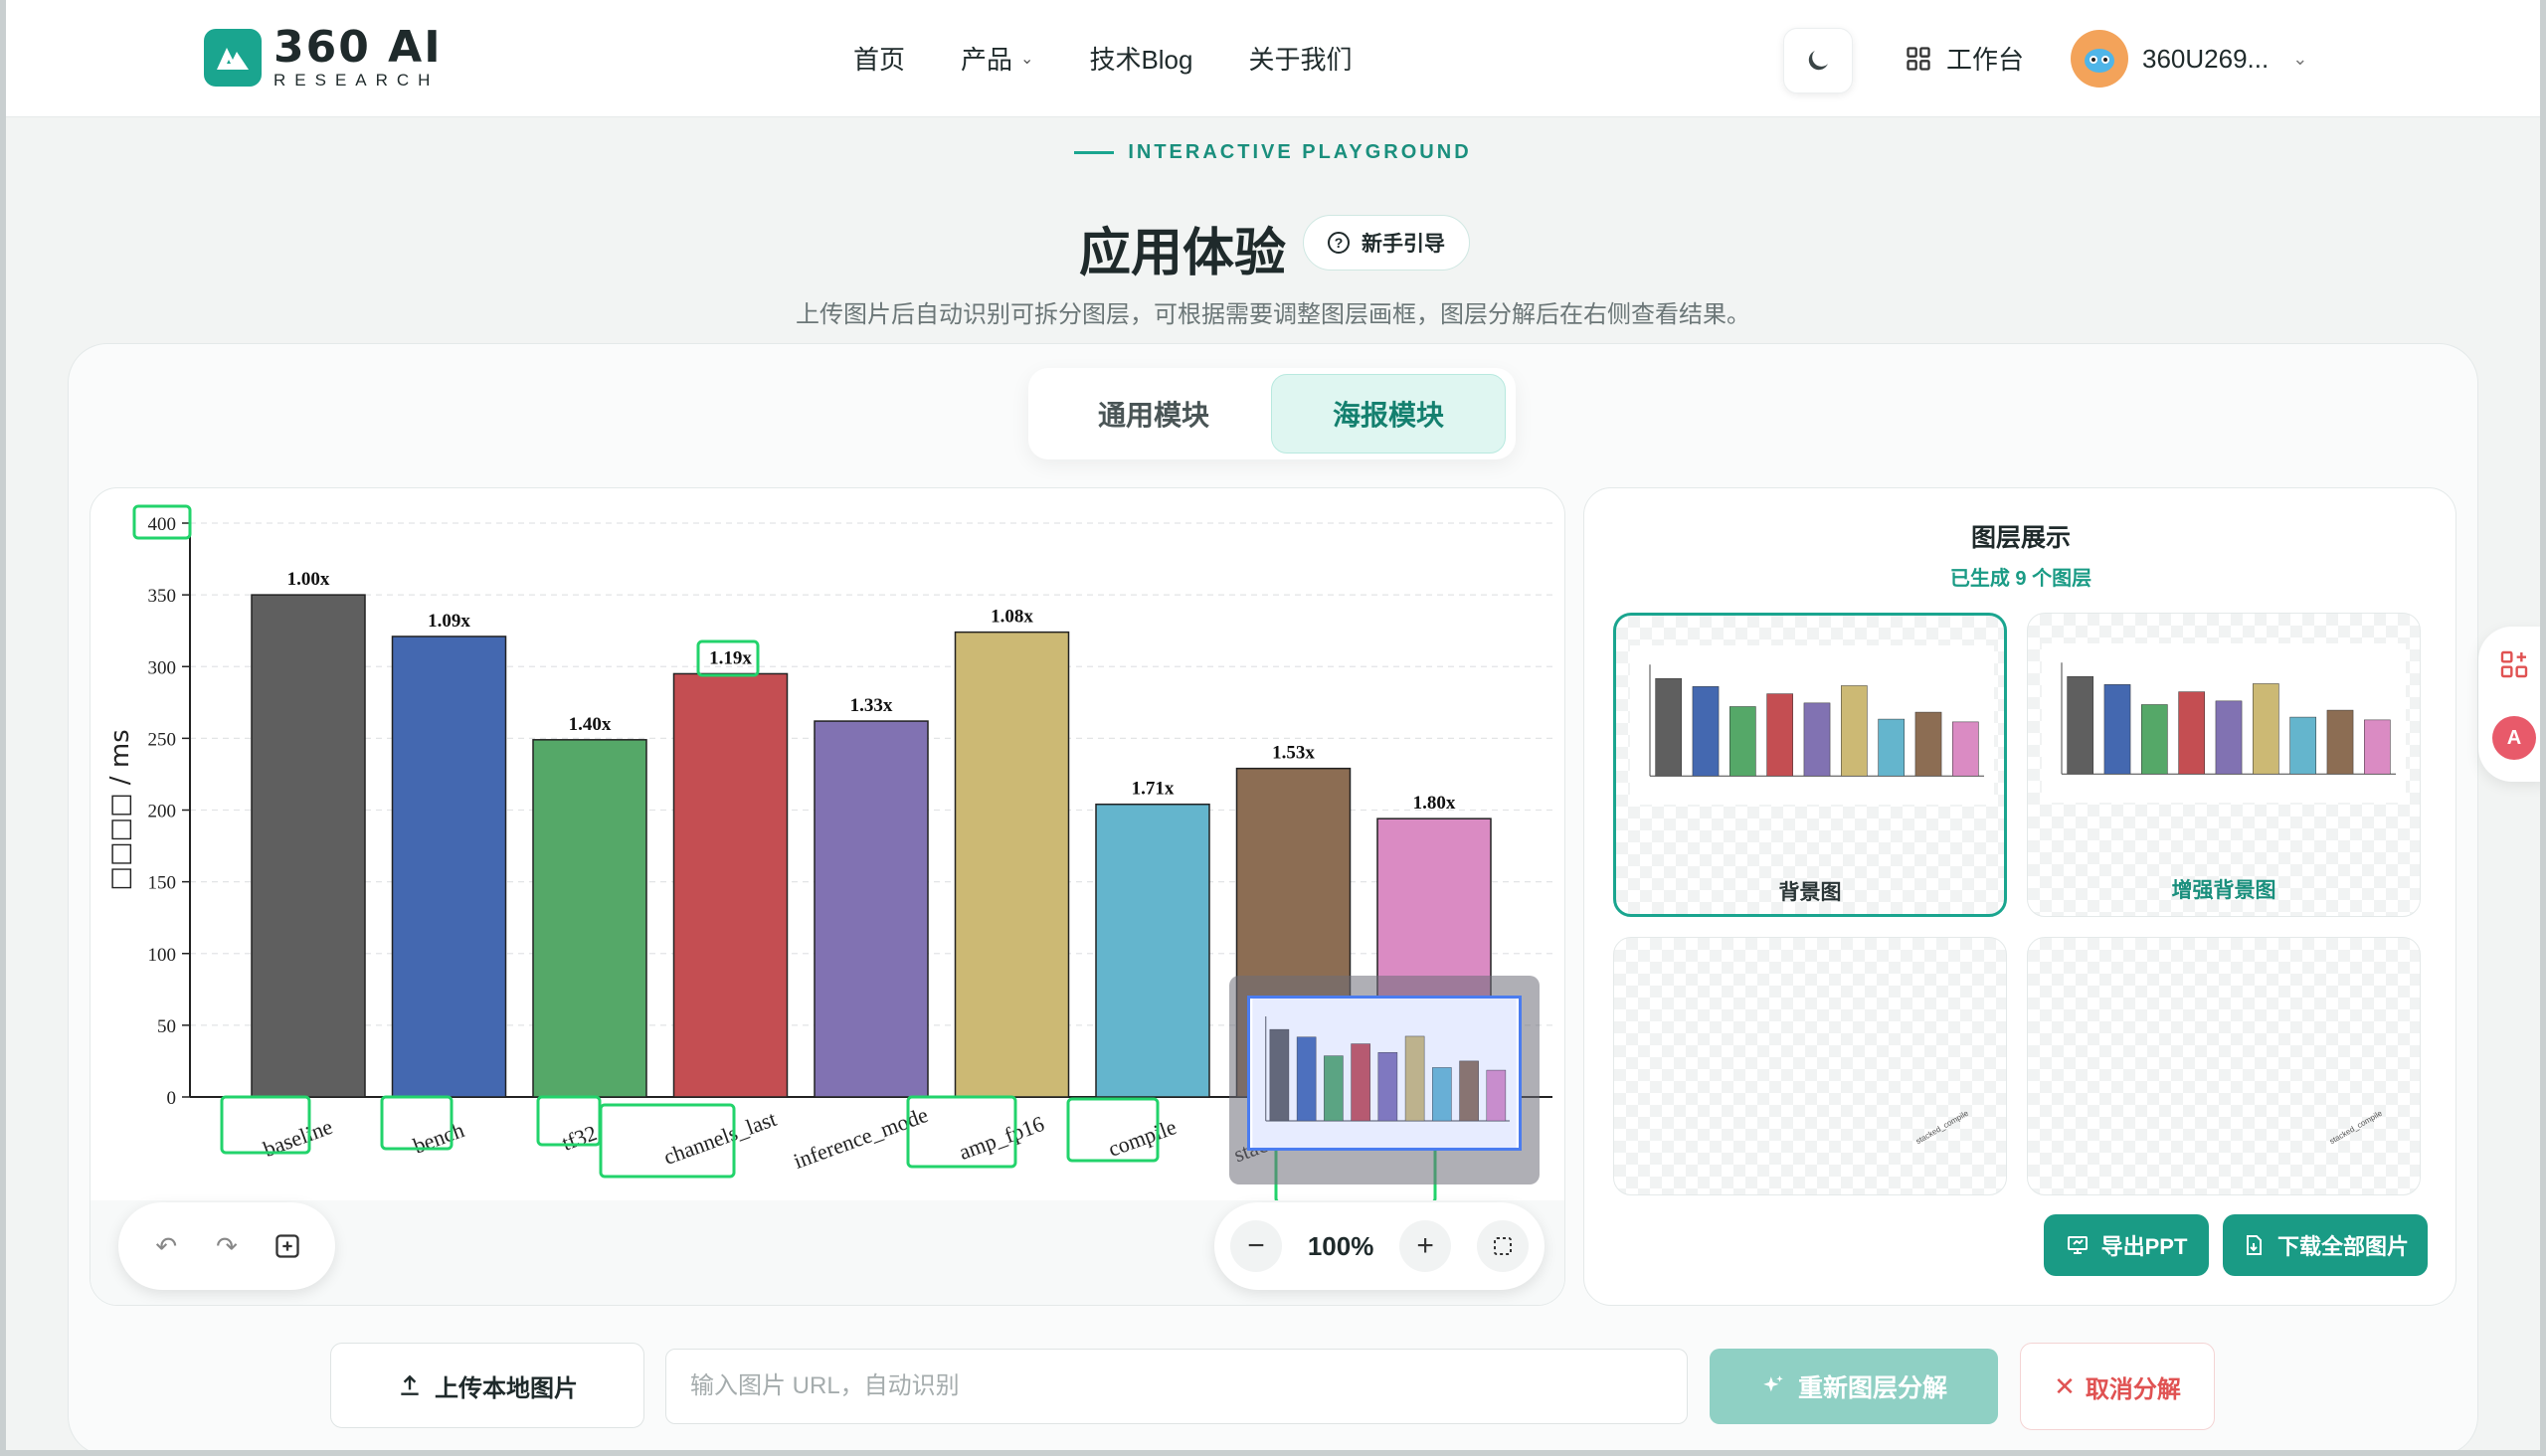 The width and height of the screenshot is (2546, 1456). I want to click on y-tick-label: 300, so click(162, 667).